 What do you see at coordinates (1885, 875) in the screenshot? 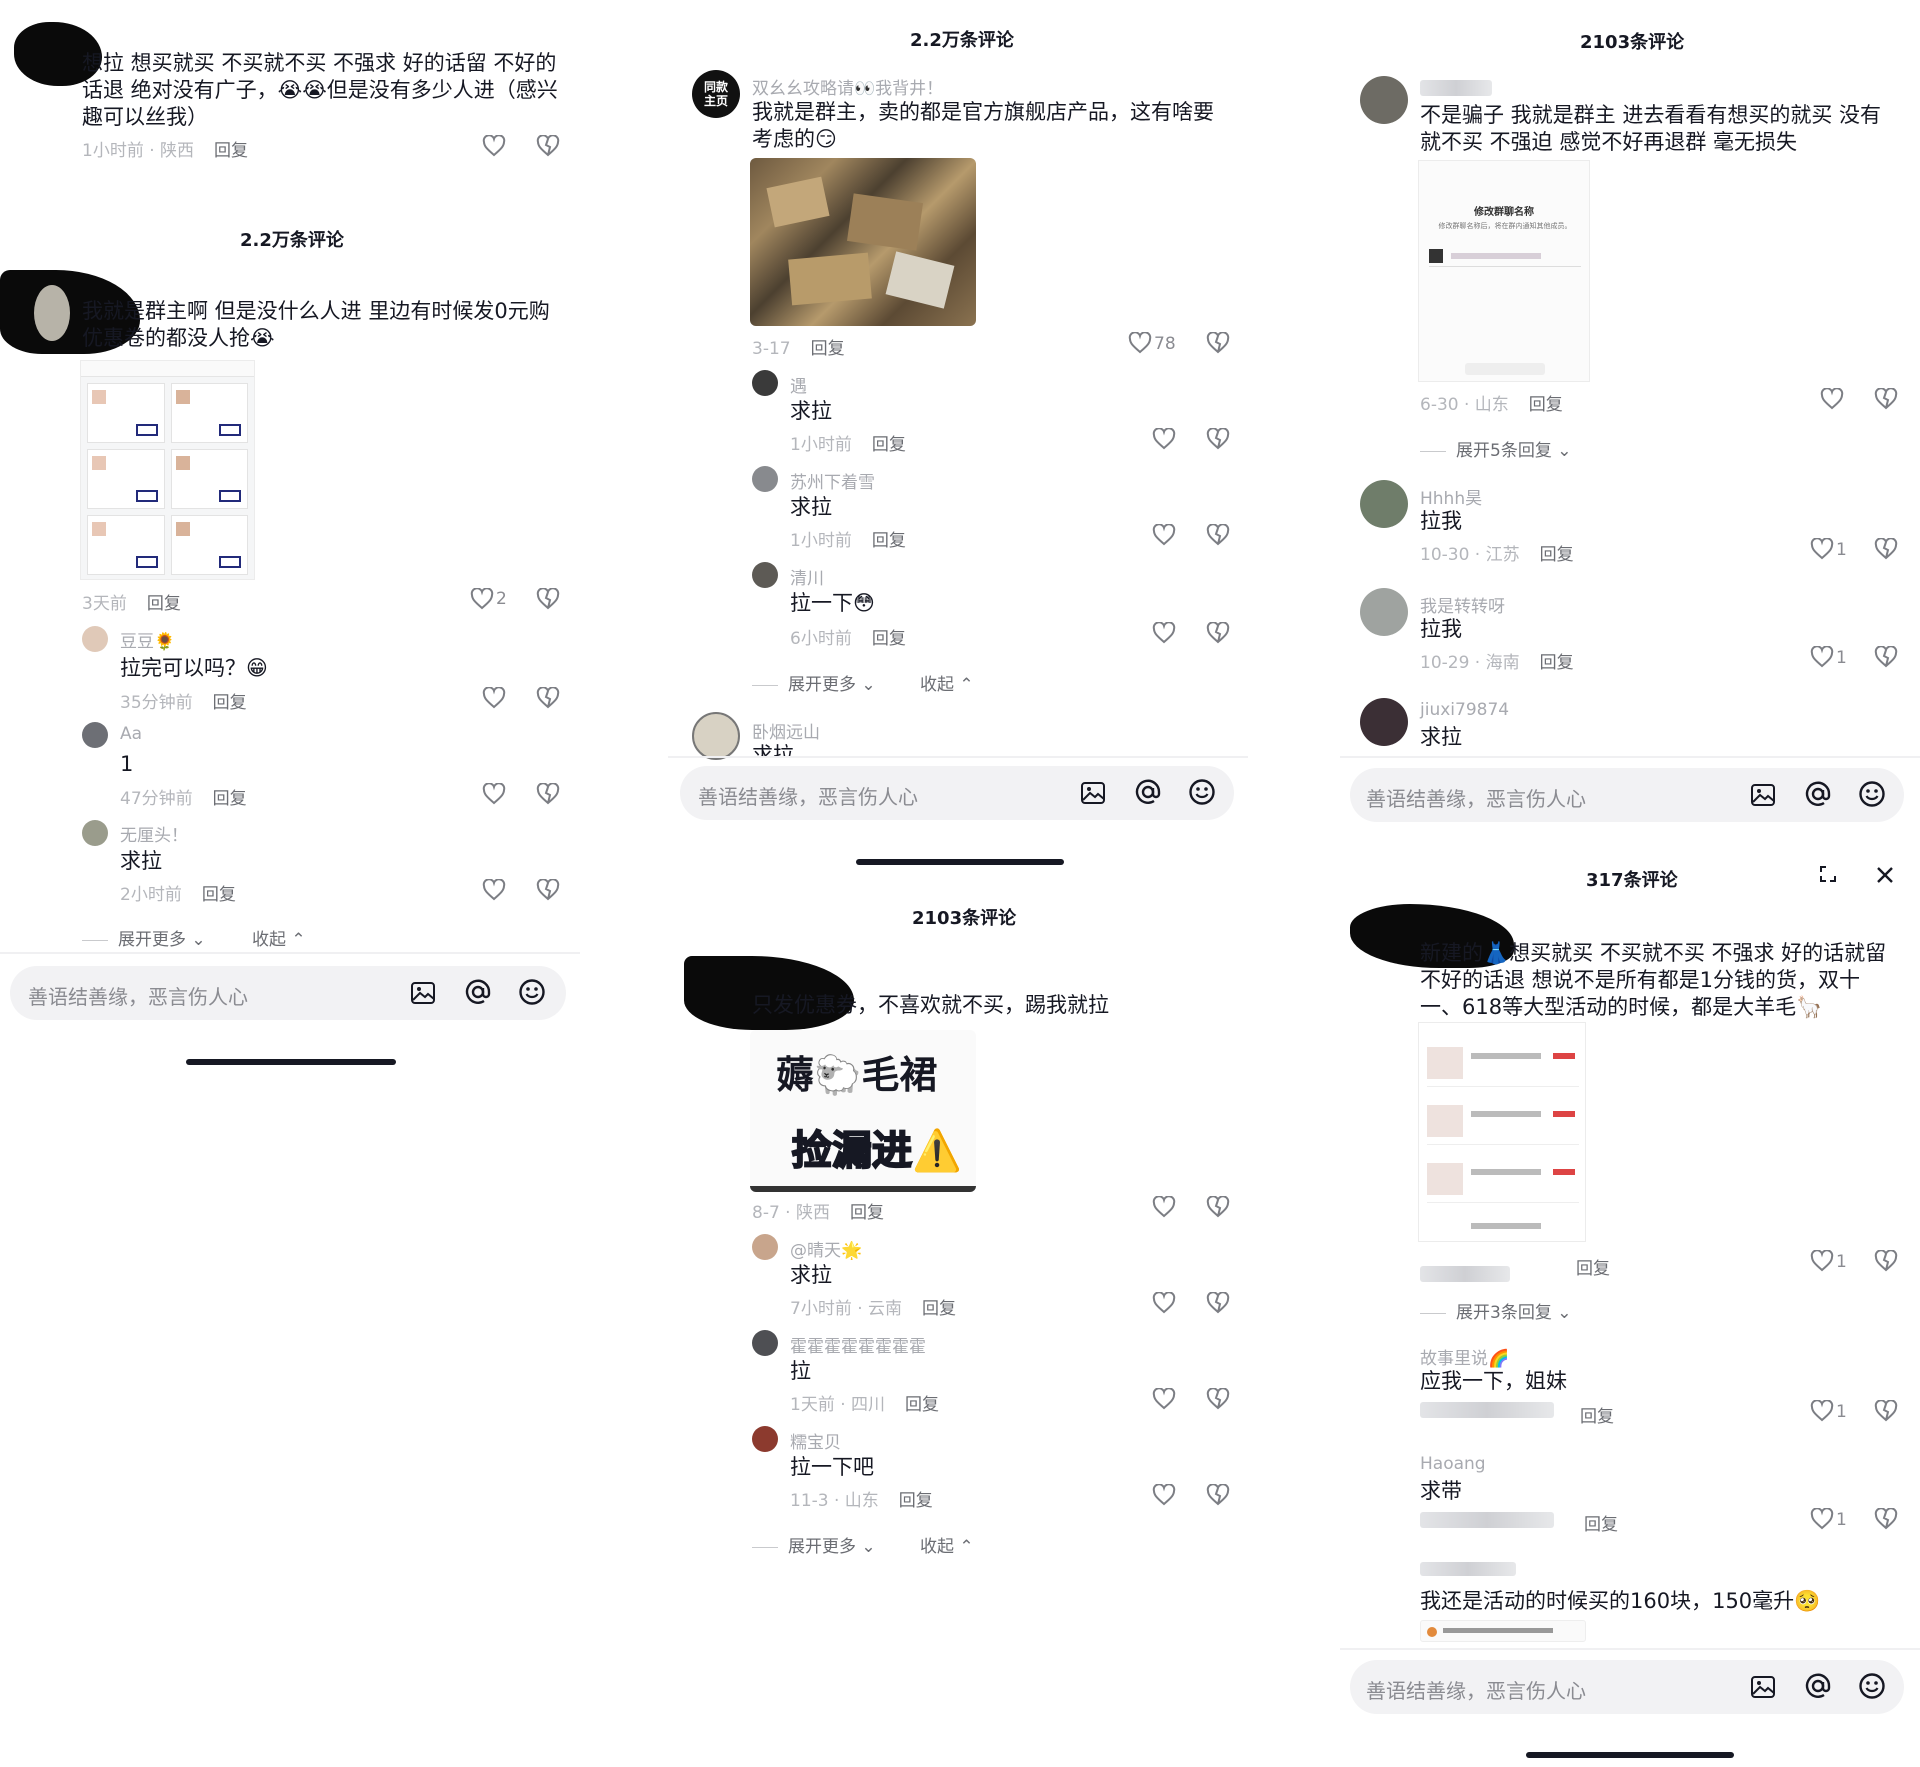
I see `close-icon` at bounding box center [1885, 875].